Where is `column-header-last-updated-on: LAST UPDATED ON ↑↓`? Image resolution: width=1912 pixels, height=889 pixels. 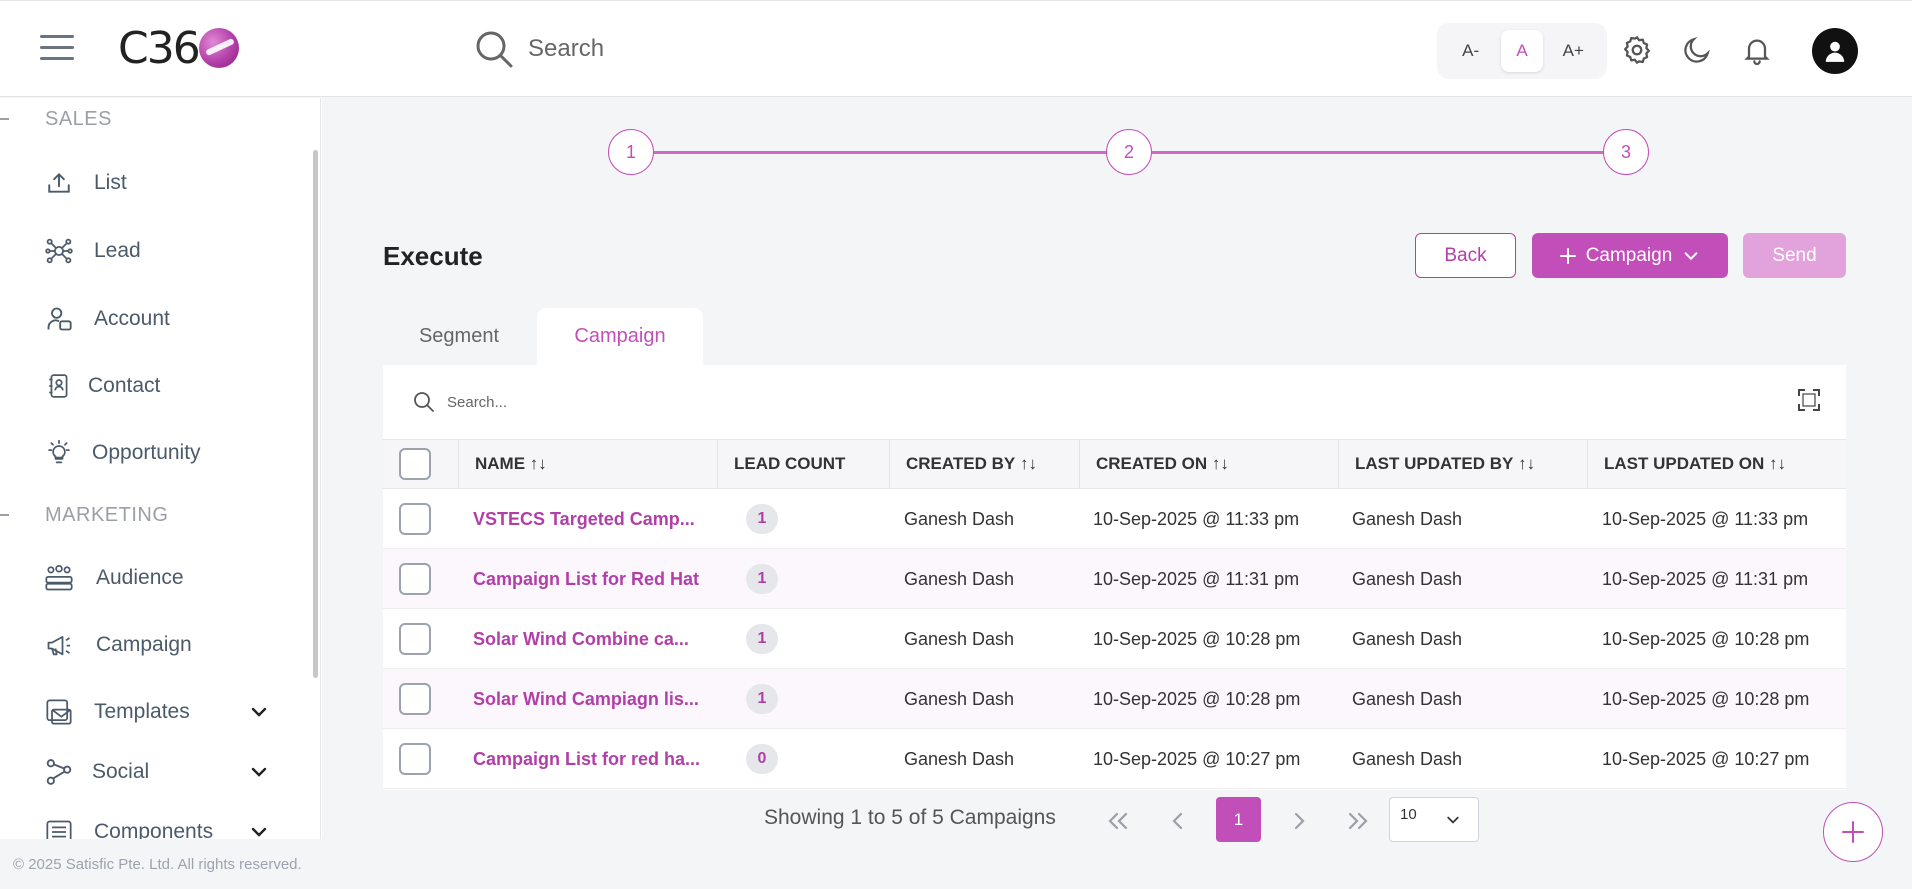 column-header-last-updated-on: LAST UPDATED ON ↑↓ is located at coordinates (1716, 464).